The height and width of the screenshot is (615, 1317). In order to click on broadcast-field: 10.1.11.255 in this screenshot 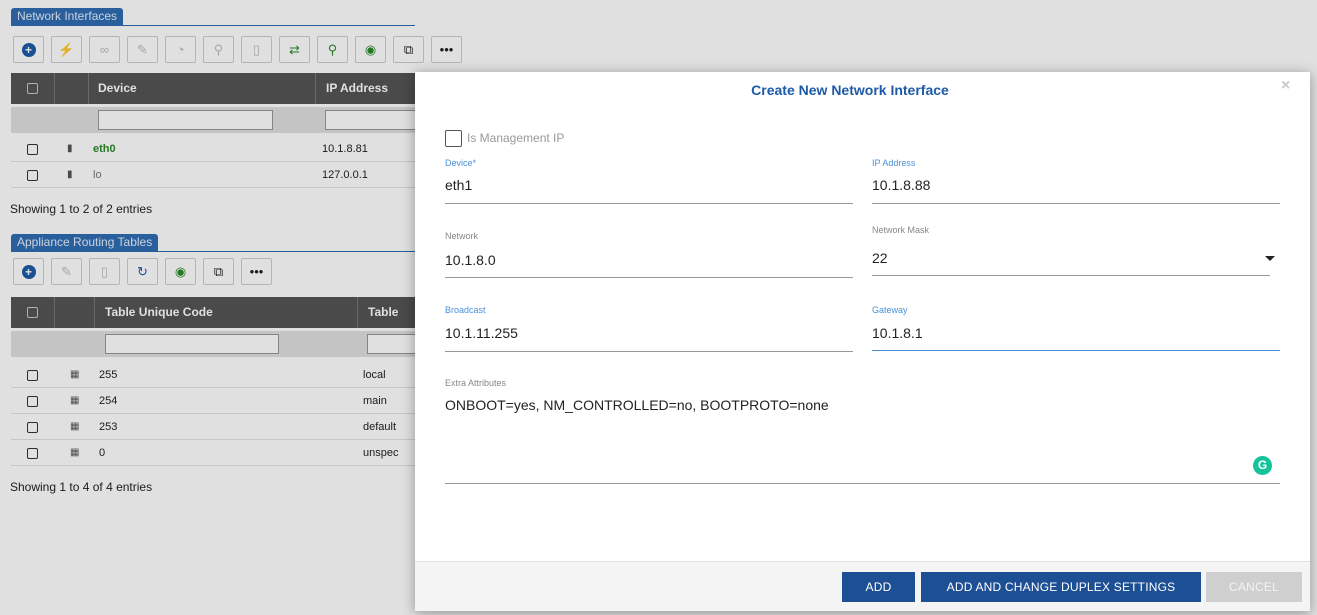, I will do `click(481, 333)`.